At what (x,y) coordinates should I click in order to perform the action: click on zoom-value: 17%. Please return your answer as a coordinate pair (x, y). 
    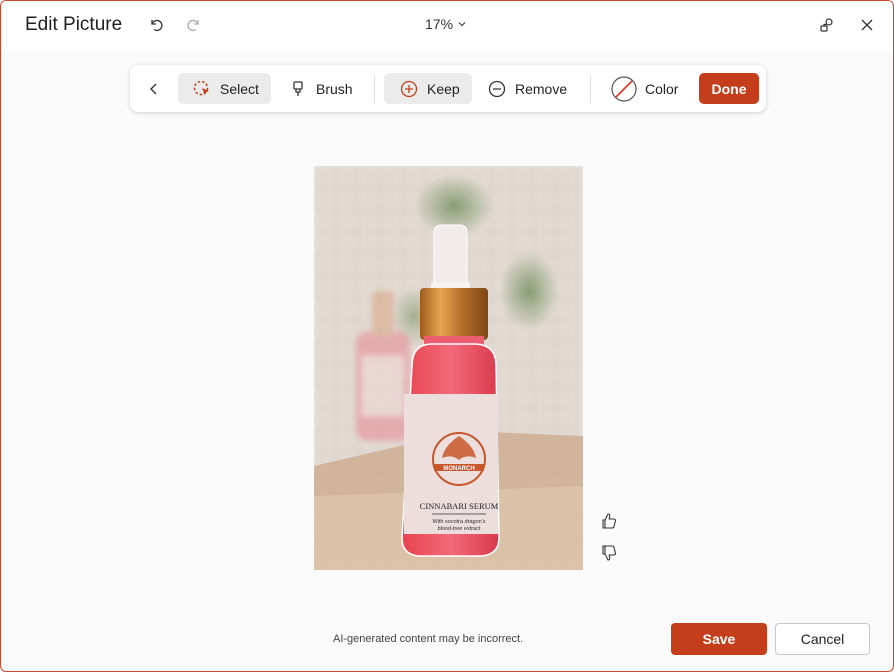
    Looking at the image, I should click on (439, 24).